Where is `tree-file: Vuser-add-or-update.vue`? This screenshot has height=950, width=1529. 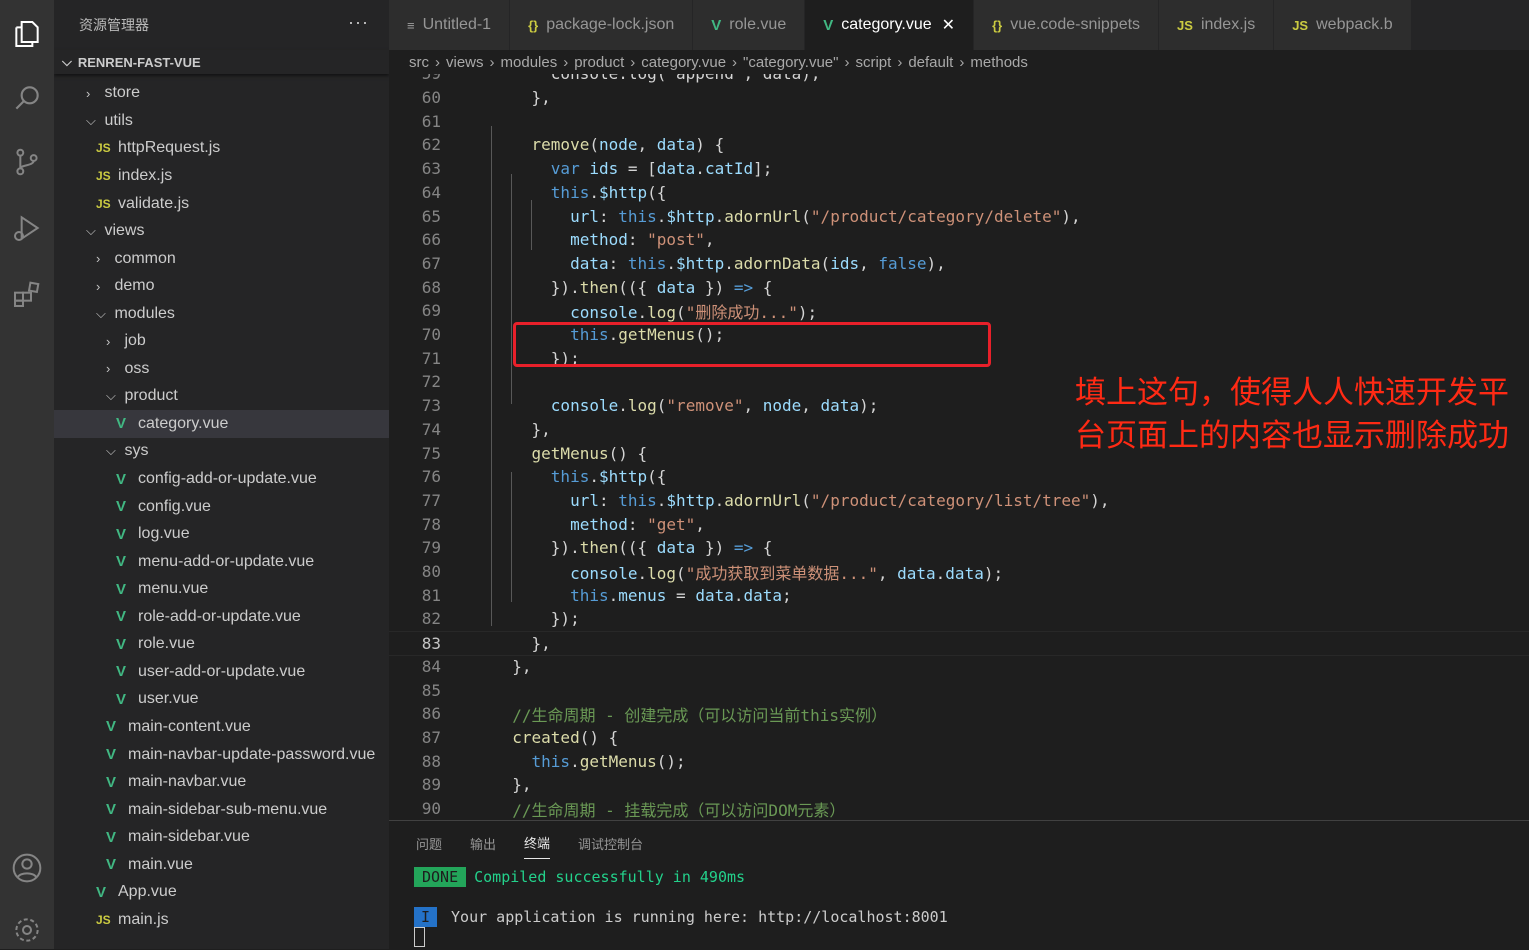 tree-file: Vuser-add-or-update.vue is located at coordinates (221, 672).